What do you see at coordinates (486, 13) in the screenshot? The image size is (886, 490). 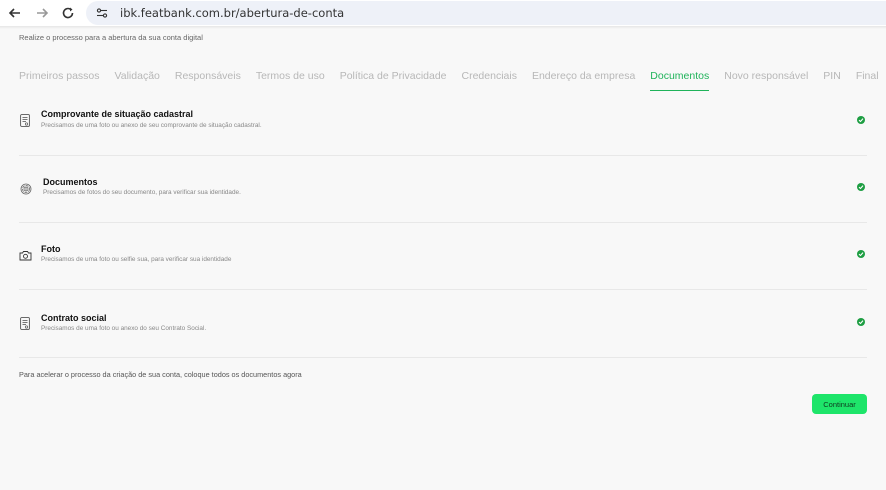 I see `address-bar: ibk.featbank.com.br/abertura-de-conta` at bounding box center [486, 13].